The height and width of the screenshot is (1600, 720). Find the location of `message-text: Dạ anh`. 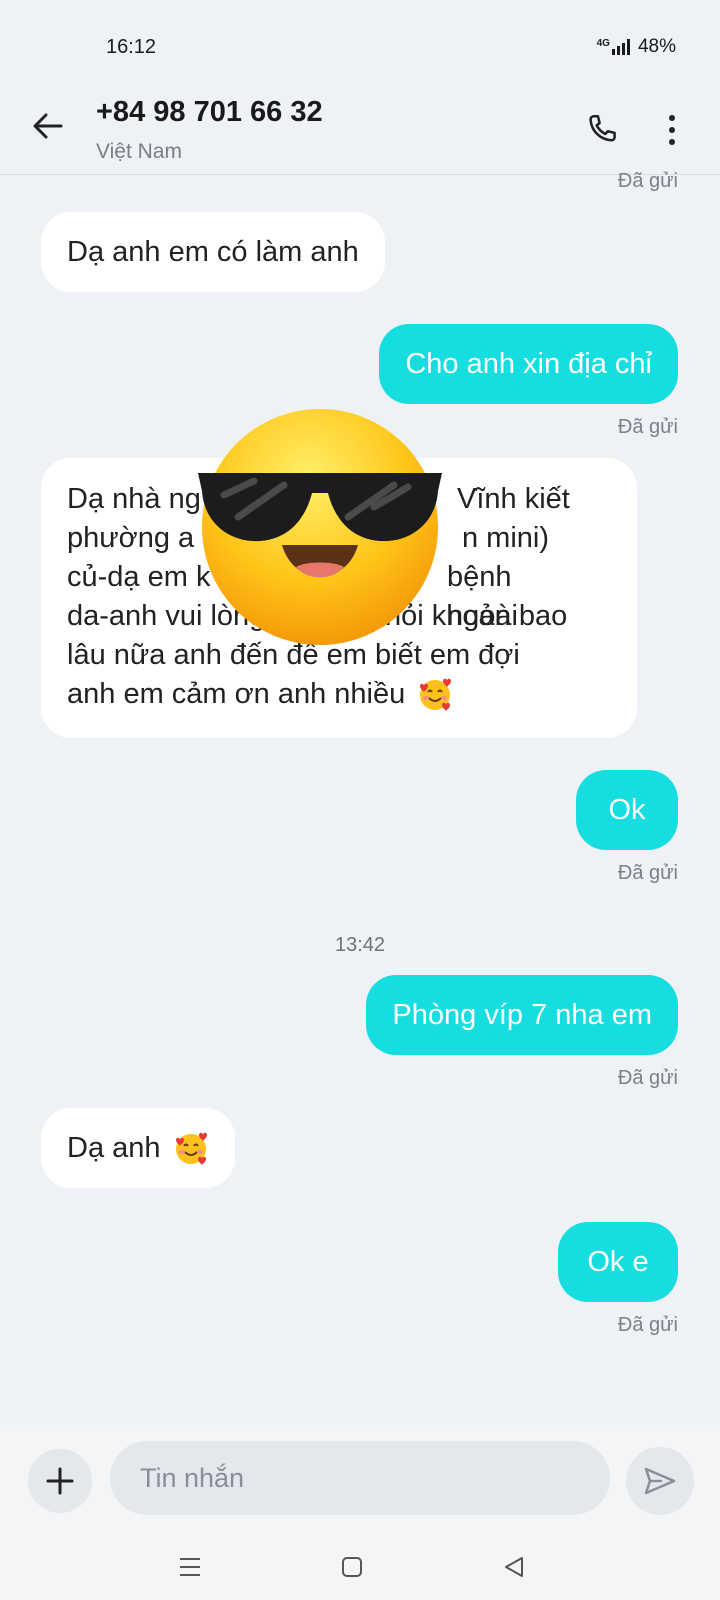

message-text: Dạ anh is located at coordinates (114, 1148).